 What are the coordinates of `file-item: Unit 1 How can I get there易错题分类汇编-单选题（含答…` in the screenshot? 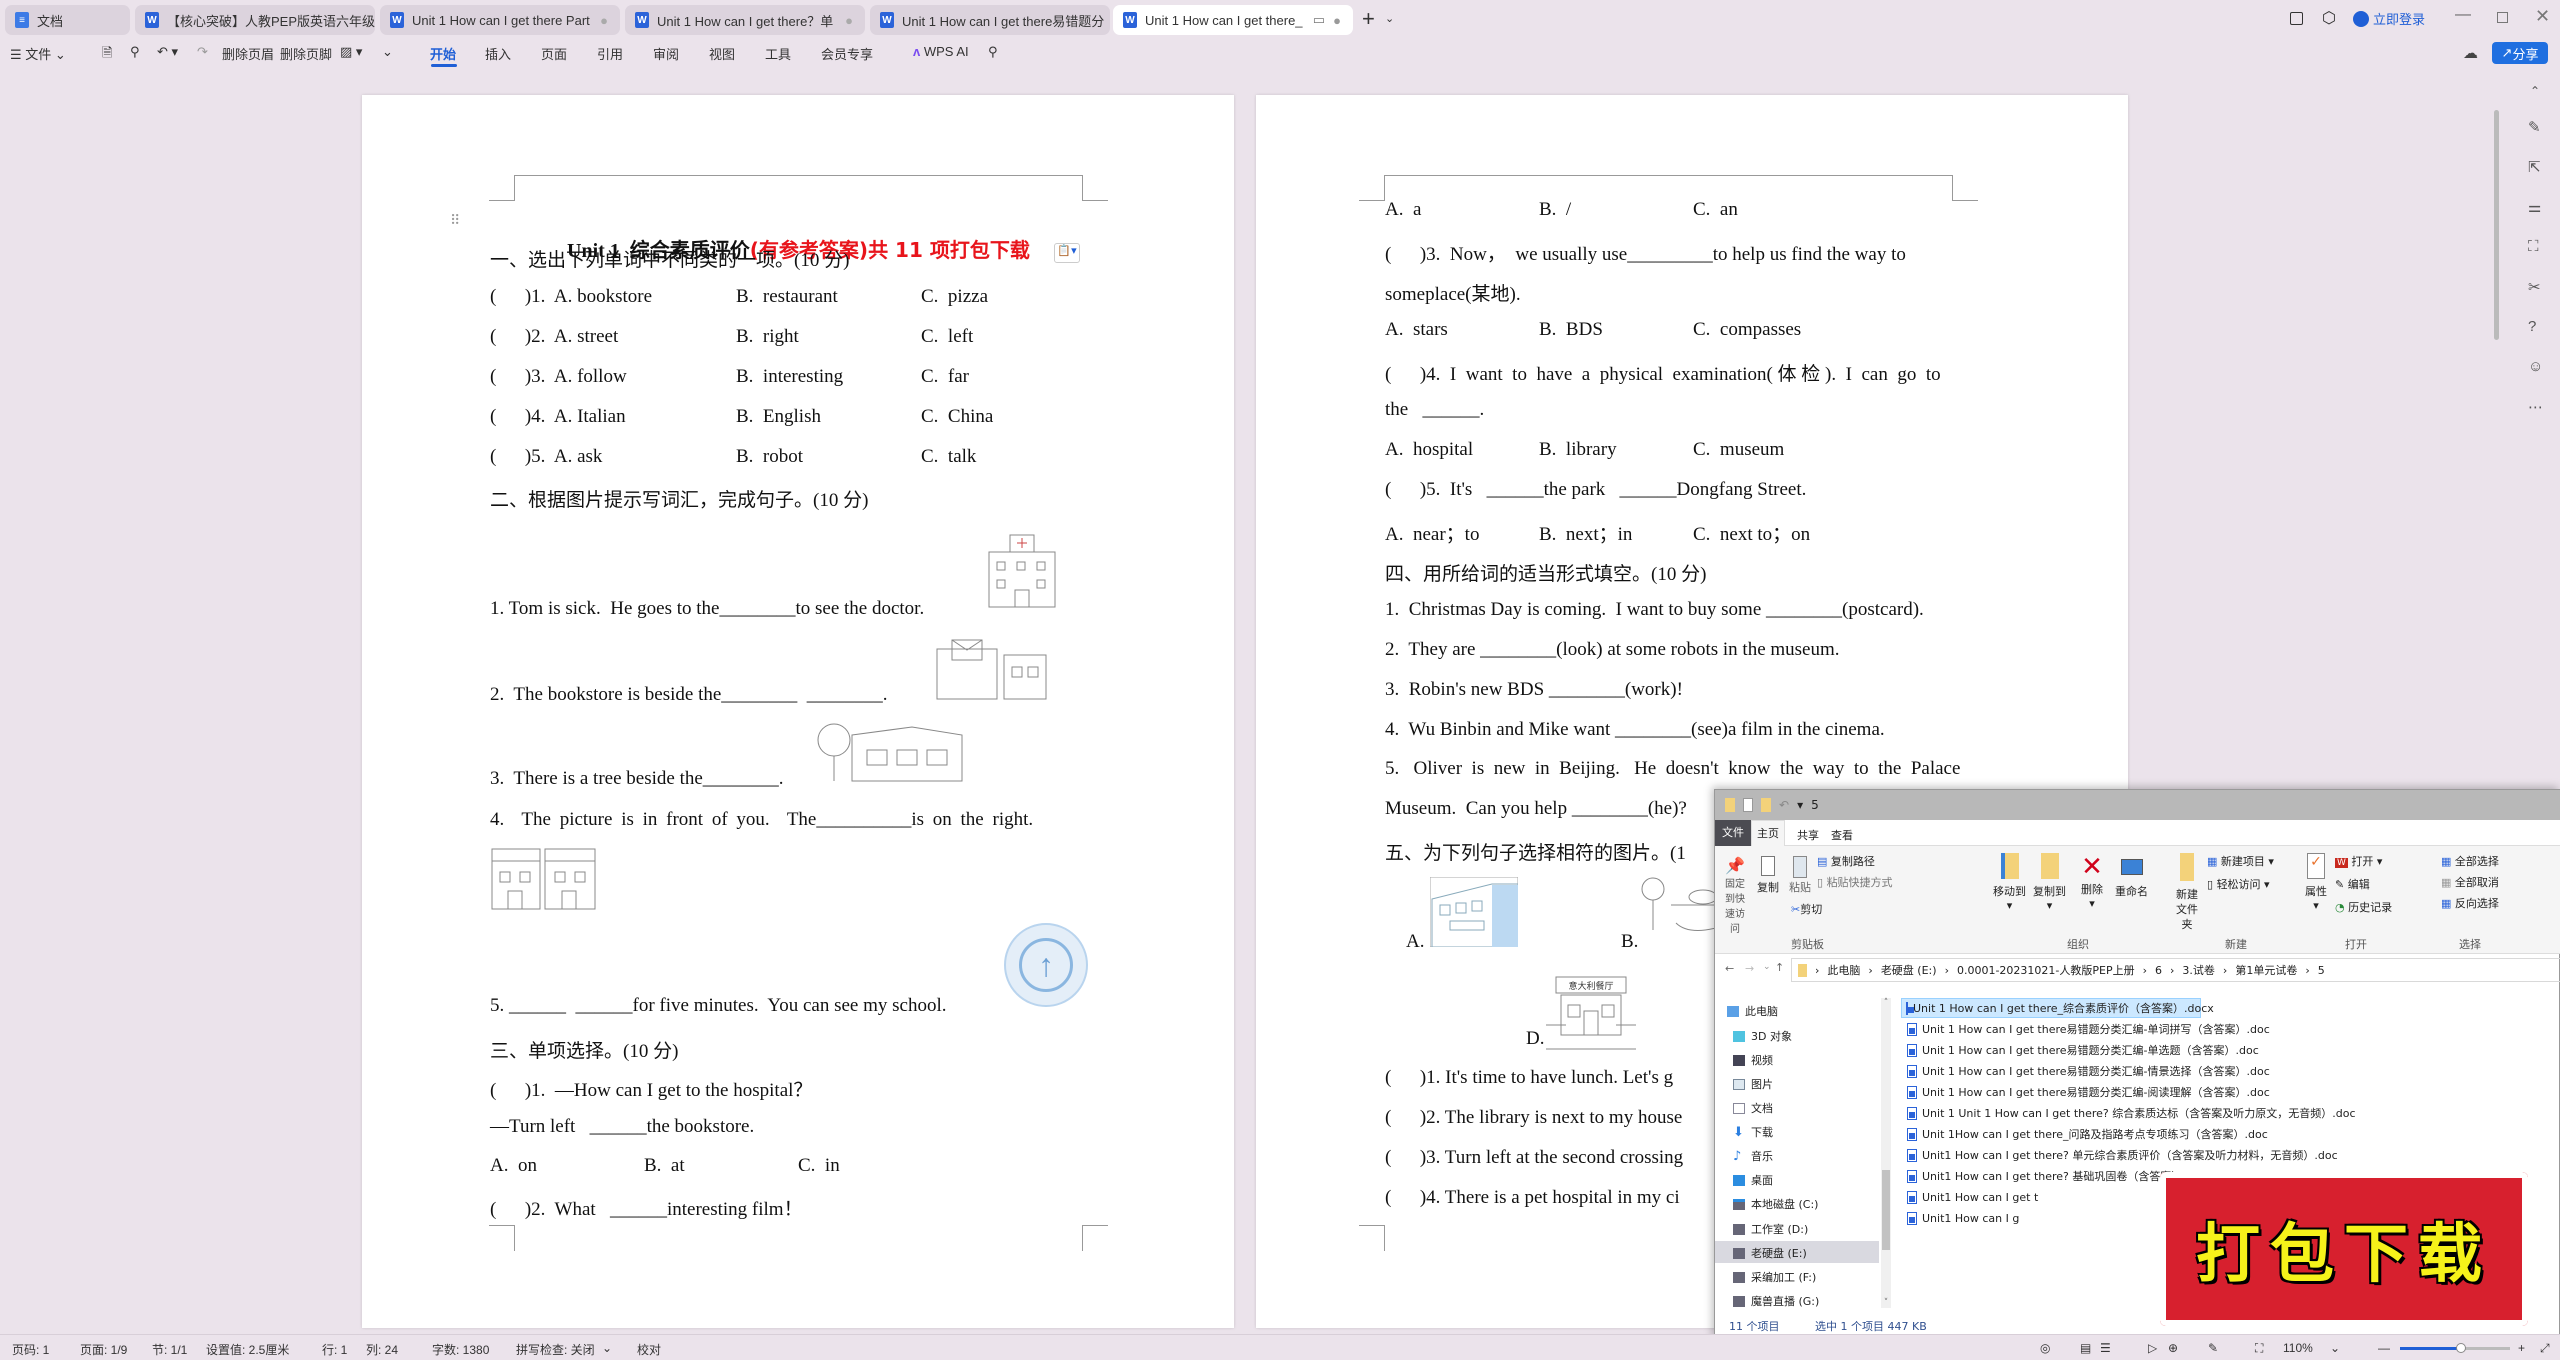 It's located at (2081, 1050).